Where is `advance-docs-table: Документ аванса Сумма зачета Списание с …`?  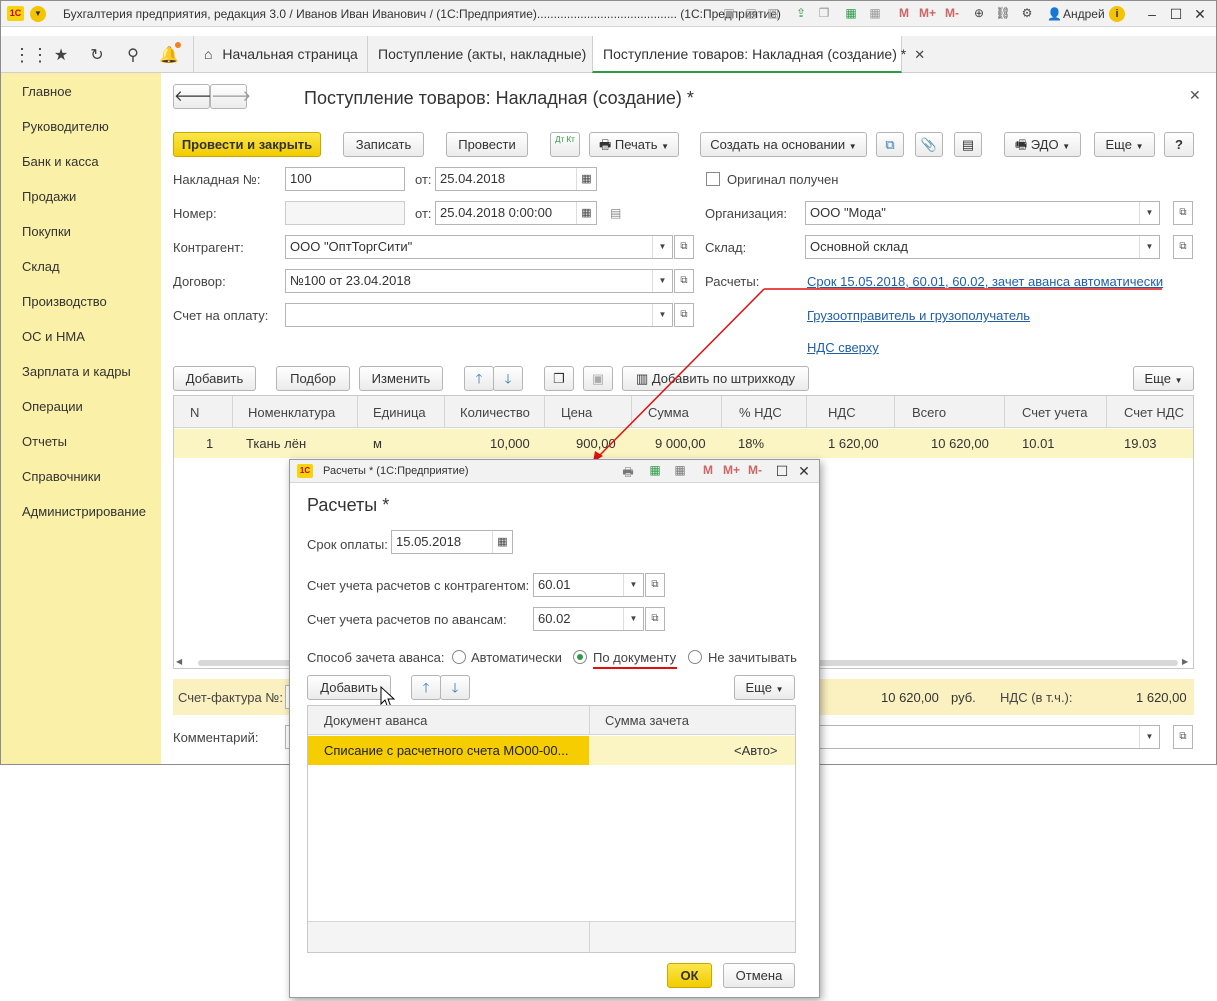 advance-docs-table: Документ аванса Сумма зачета Списание с … is located at coordinates (551, 829).